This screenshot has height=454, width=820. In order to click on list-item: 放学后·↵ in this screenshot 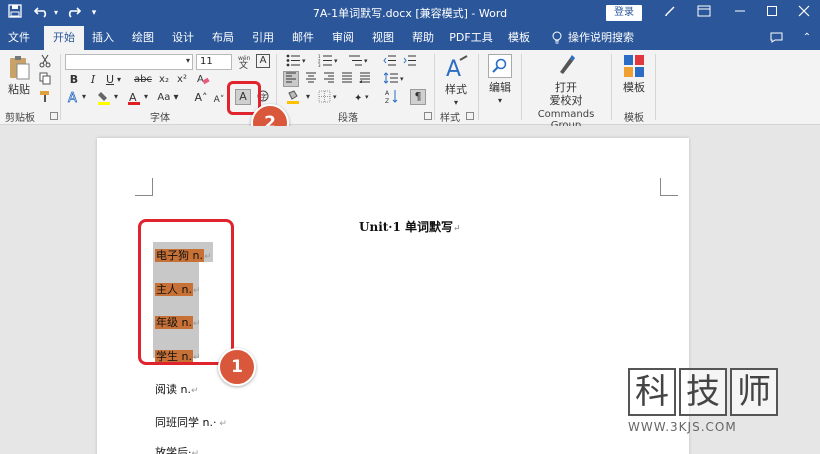, I will do `click(177, 449)`.